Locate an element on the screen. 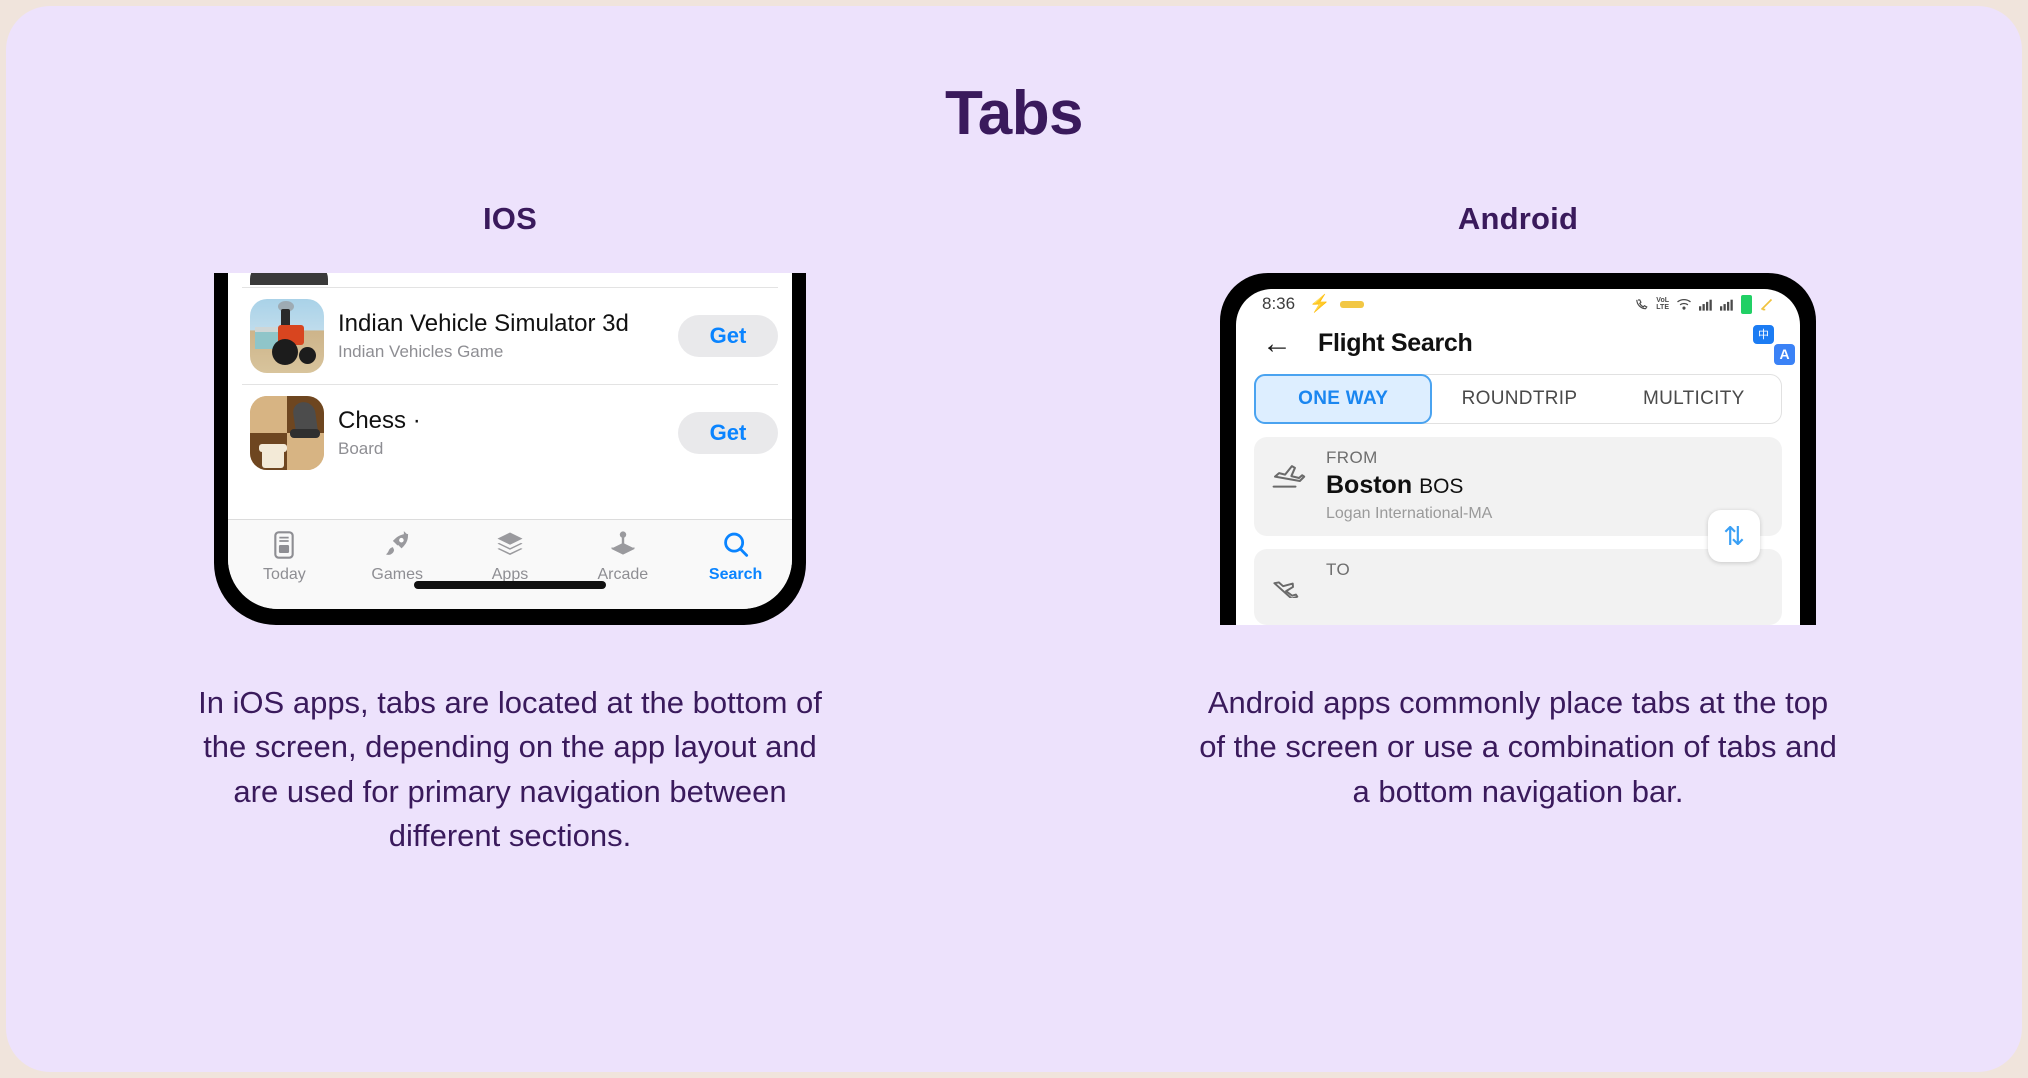 The width and height of the screenshot is (2028, 1078). wifi-icon is located at coordinates (1684, 304).